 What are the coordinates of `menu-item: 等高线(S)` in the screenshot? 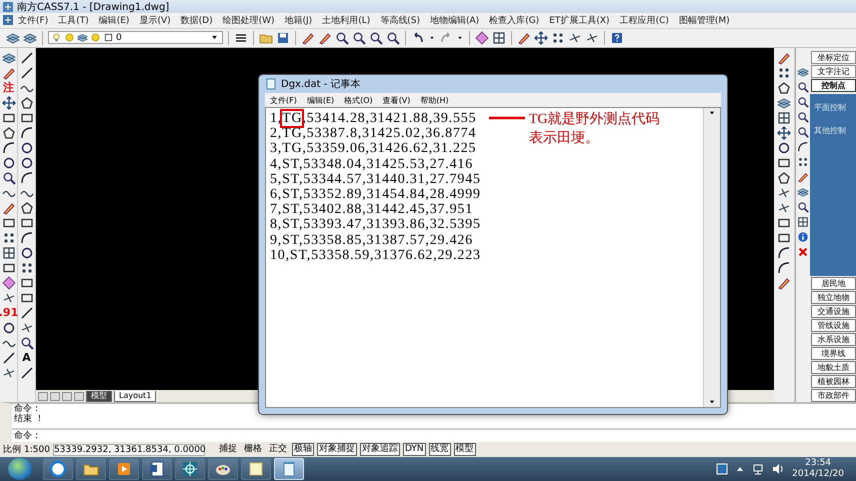 It's located at (400, 20).